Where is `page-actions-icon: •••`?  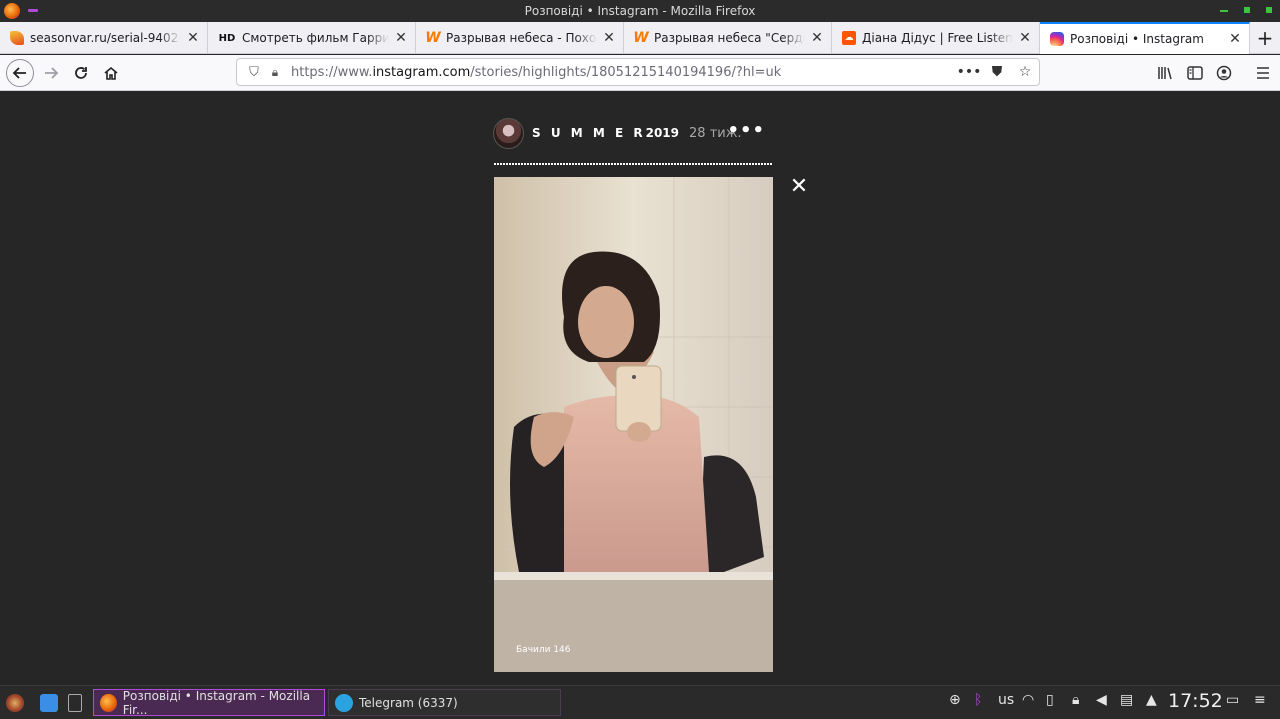 page-actions-icon: ••• is located at coordinates (969, 72).